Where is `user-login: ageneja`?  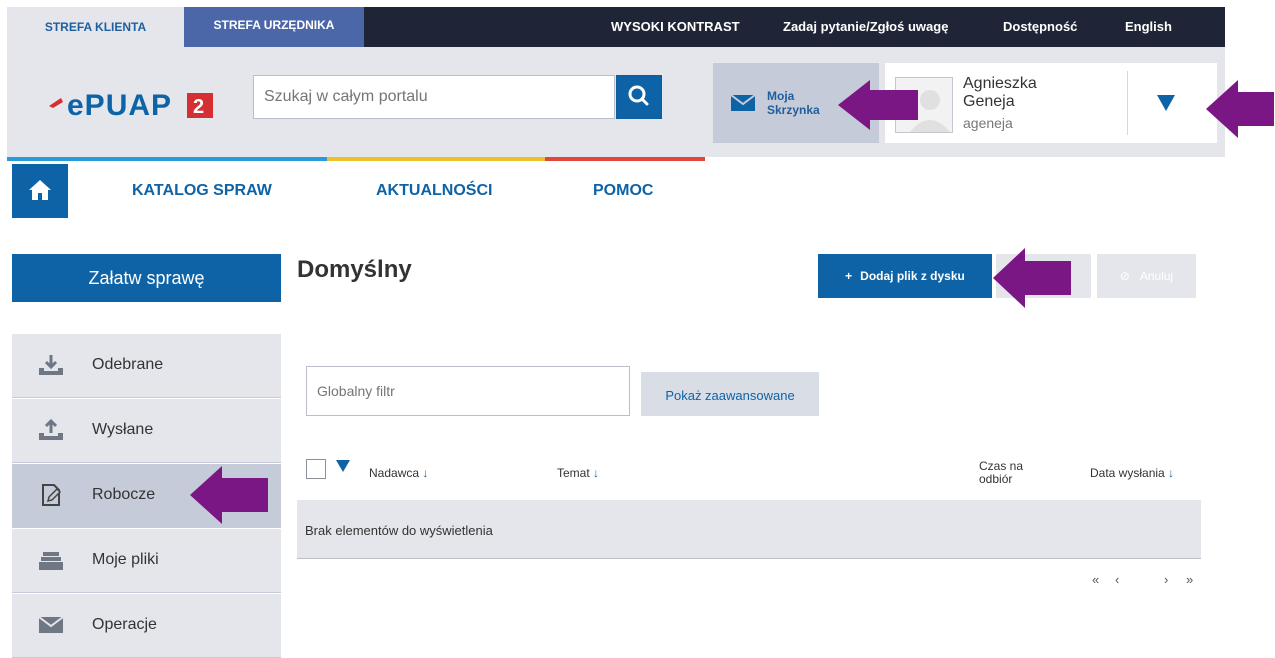 user-login: ageneja is located at coordinates (988, 123).